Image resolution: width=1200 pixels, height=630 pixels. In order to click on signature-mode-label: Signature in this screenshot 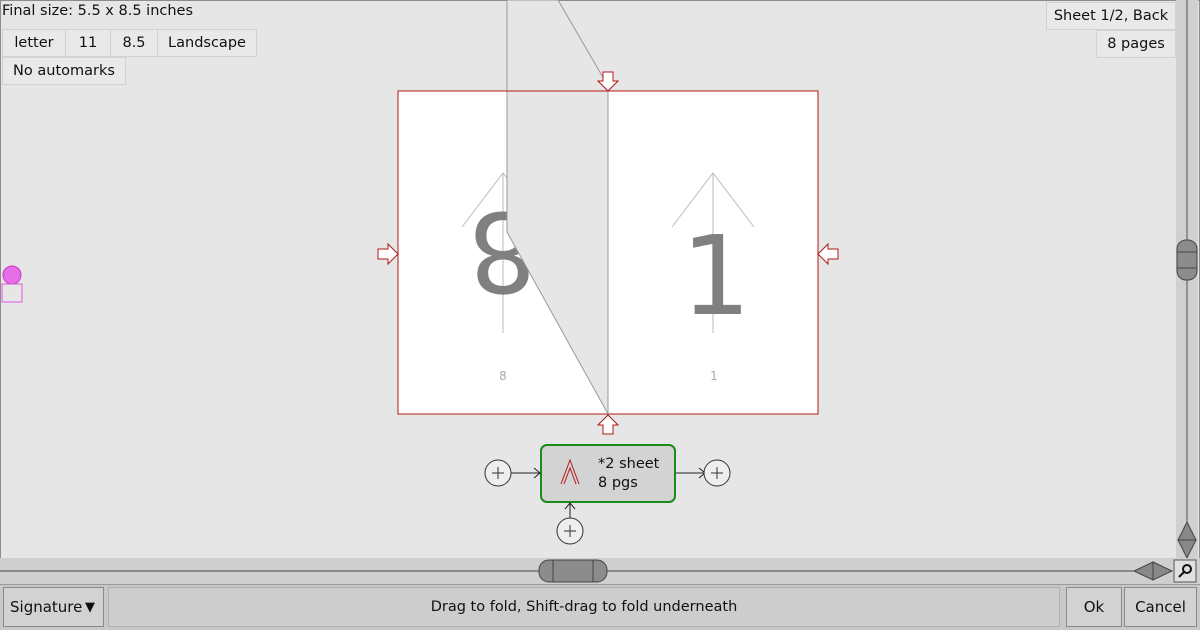, I will do `click(46, 607)`.